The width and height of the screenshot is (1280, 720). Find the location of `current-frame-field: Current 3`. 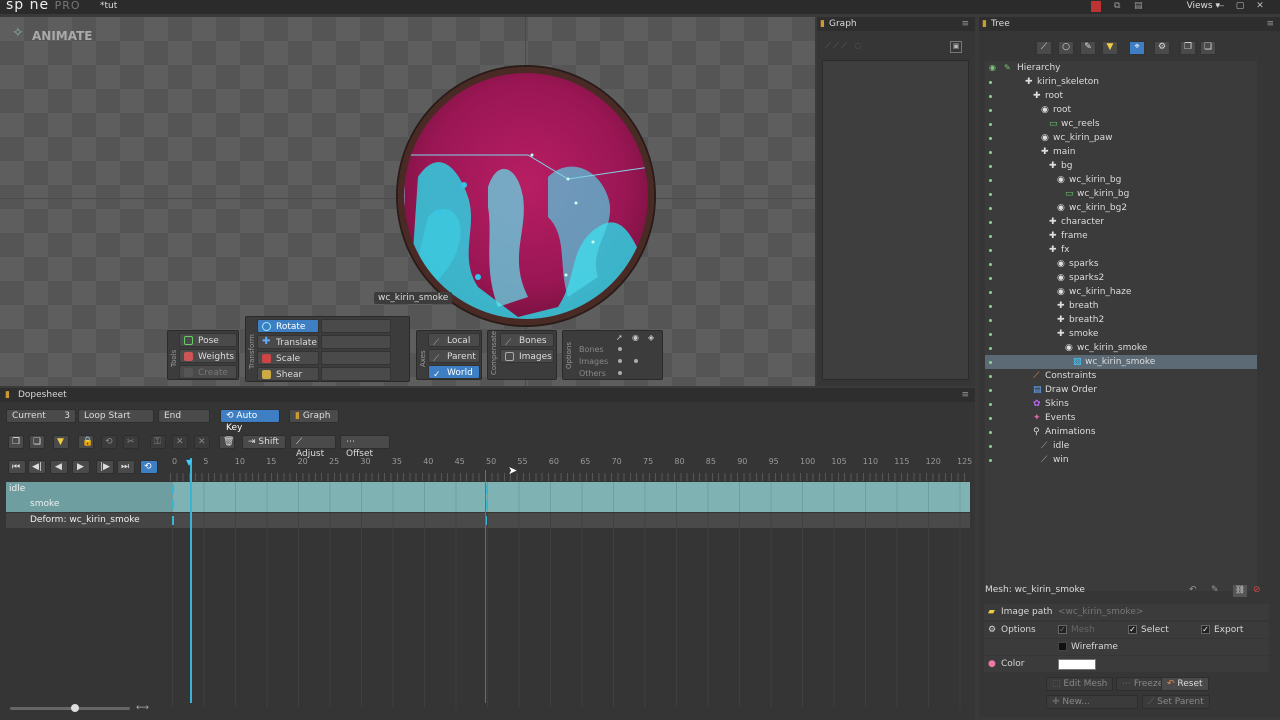

current-frame-field: Current 3 is located at coordinates (41, 416).